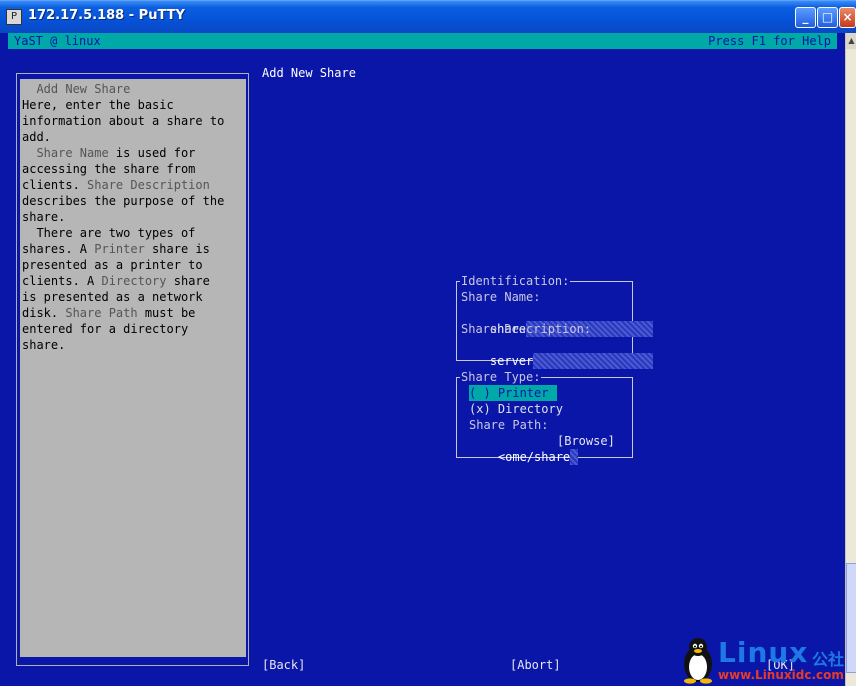  What do you see at coordinates (513, 393) in the screenshot?
I see `printer-radio: ( ) Printer` at bounding box center [513, 393].